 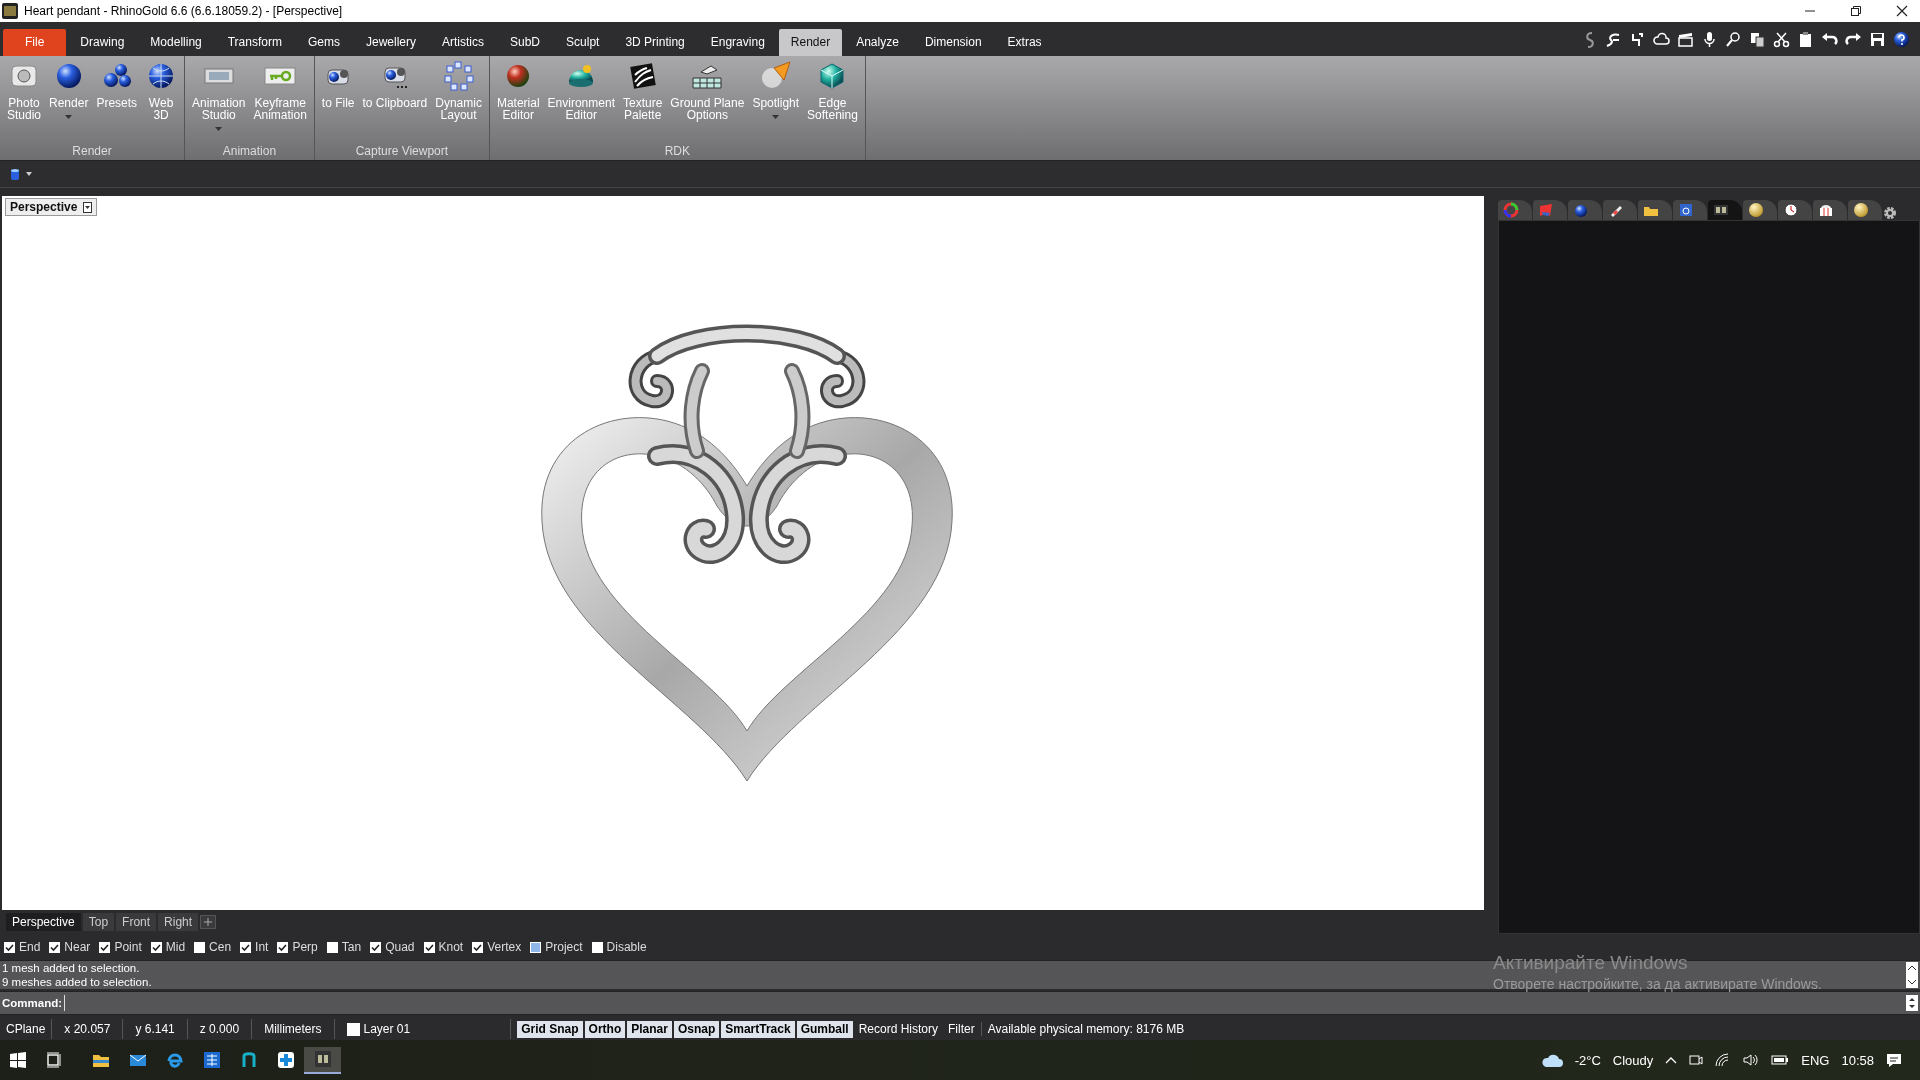 What do you see at coordinates (583, 42) in the screenshot?
I see `menu-tab: Sculpt` at bounding box center [583, 42].